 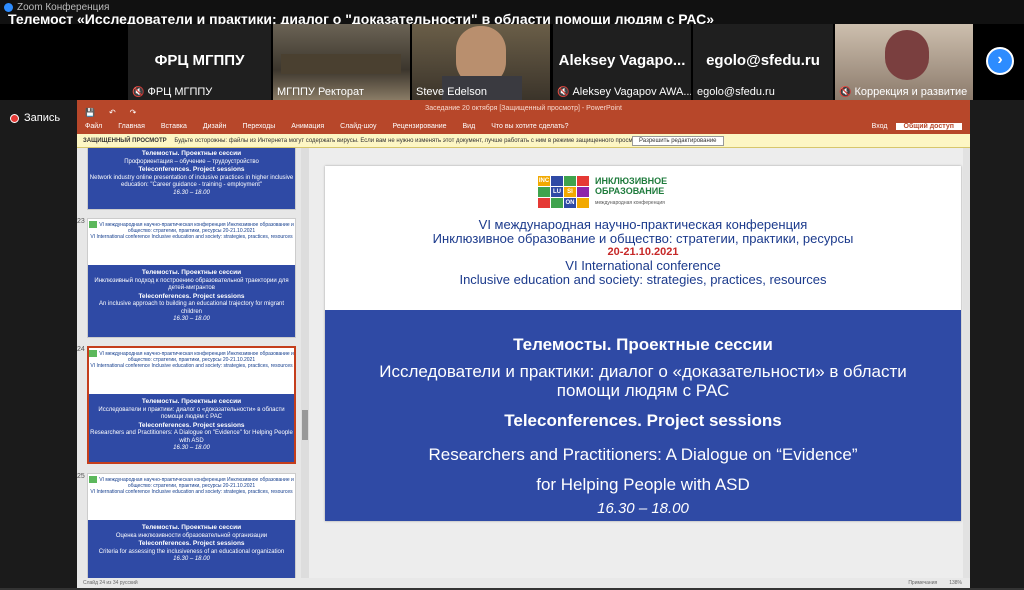 I want to click on participant-name: egolo@sfedu.ru, so click(x=763, y=60).